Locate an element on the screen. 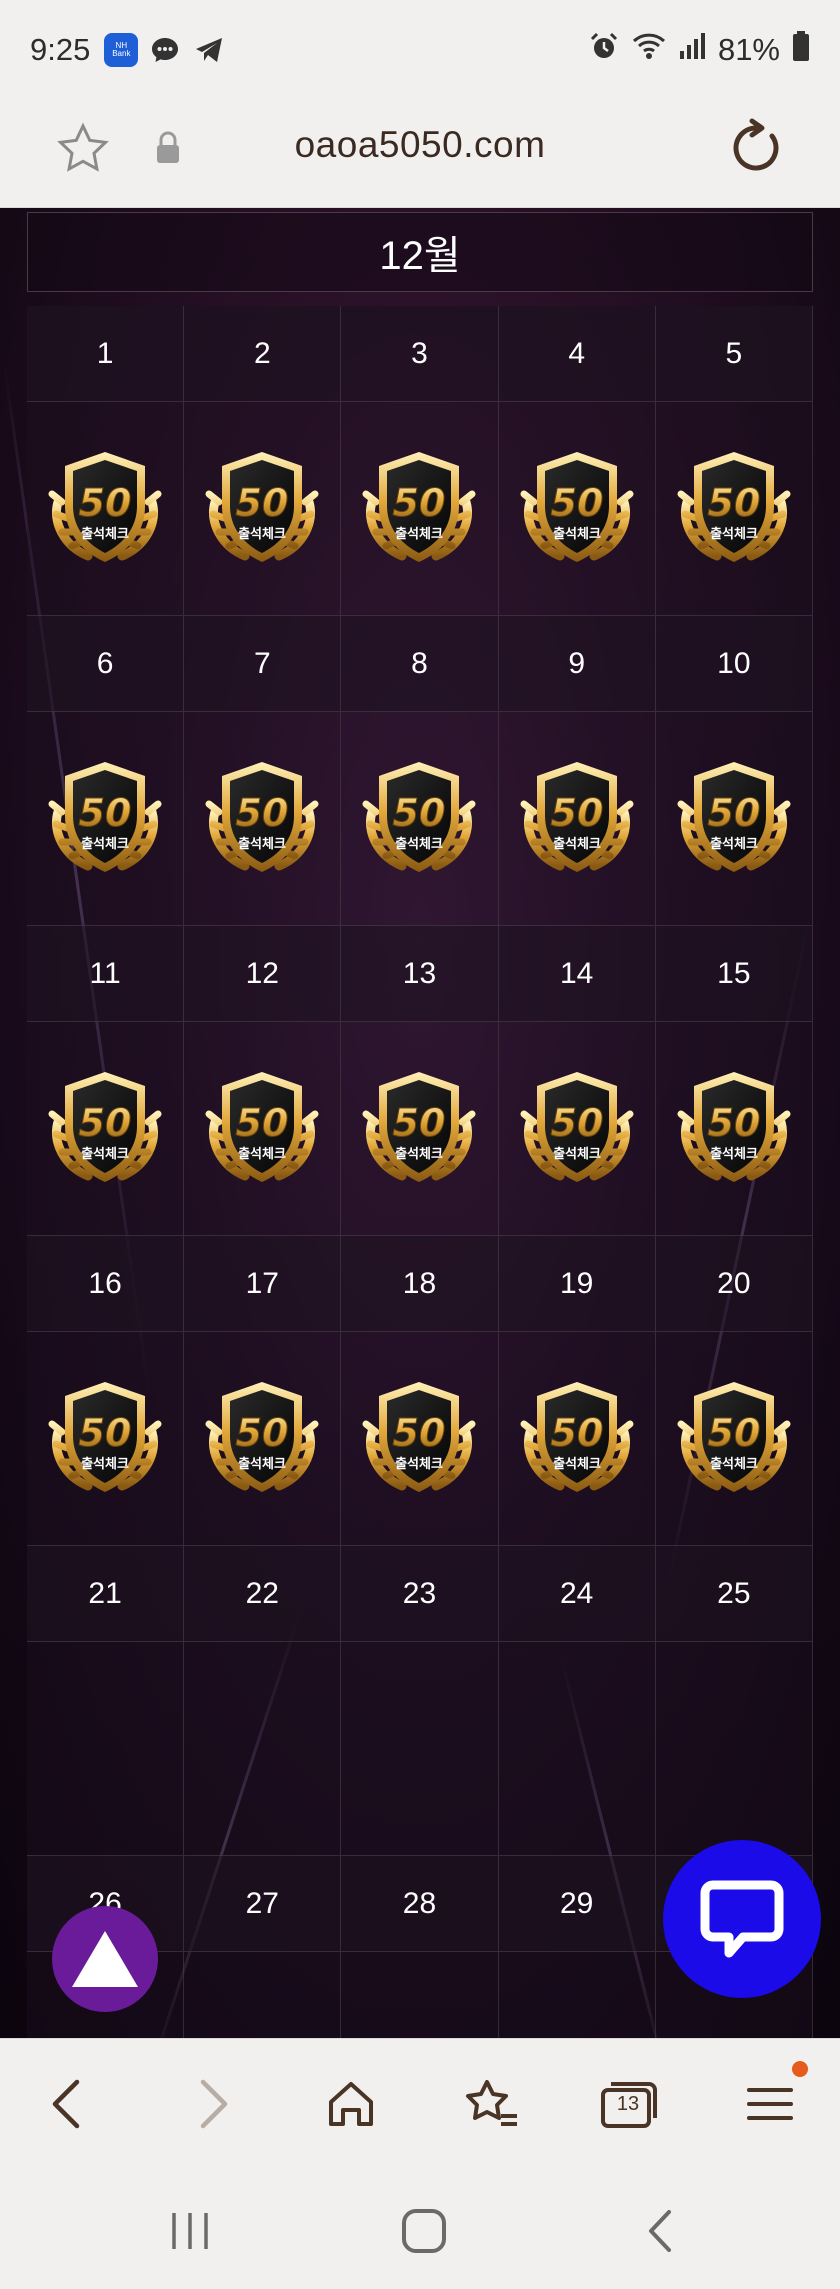 The height and width of the screenshot is (2289, 840). notification-dot is located at coordinates (800, 2069).